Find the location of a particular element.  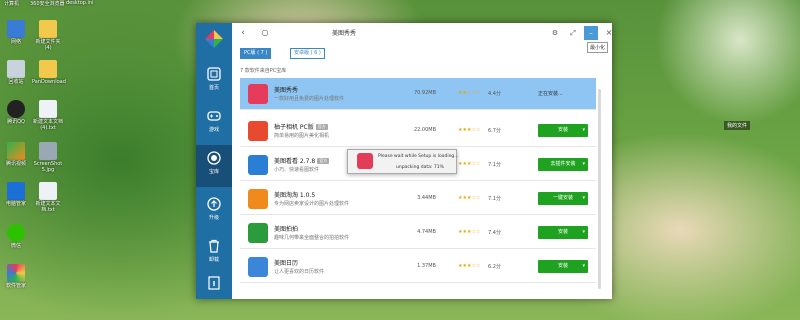

title-bar: ‹ ○ 美图秀秀 ⚙ ⤢ – × is located at coordinates (422, 33).